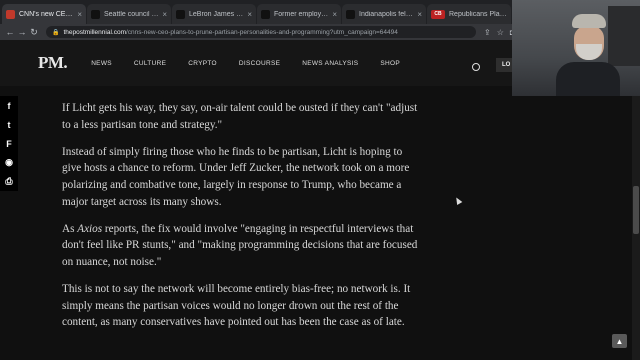  Describe the element at coordinates (438, 14) in the screenshot. I see `cb-favicon-icon: CB` at that location.